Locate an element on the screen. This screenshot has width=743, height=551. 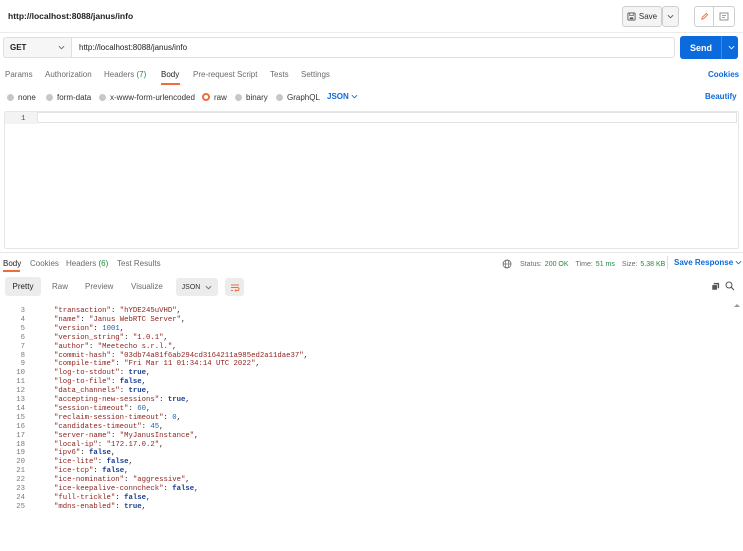
json-value: "1.0.1" is located at coordinates (148, 337).